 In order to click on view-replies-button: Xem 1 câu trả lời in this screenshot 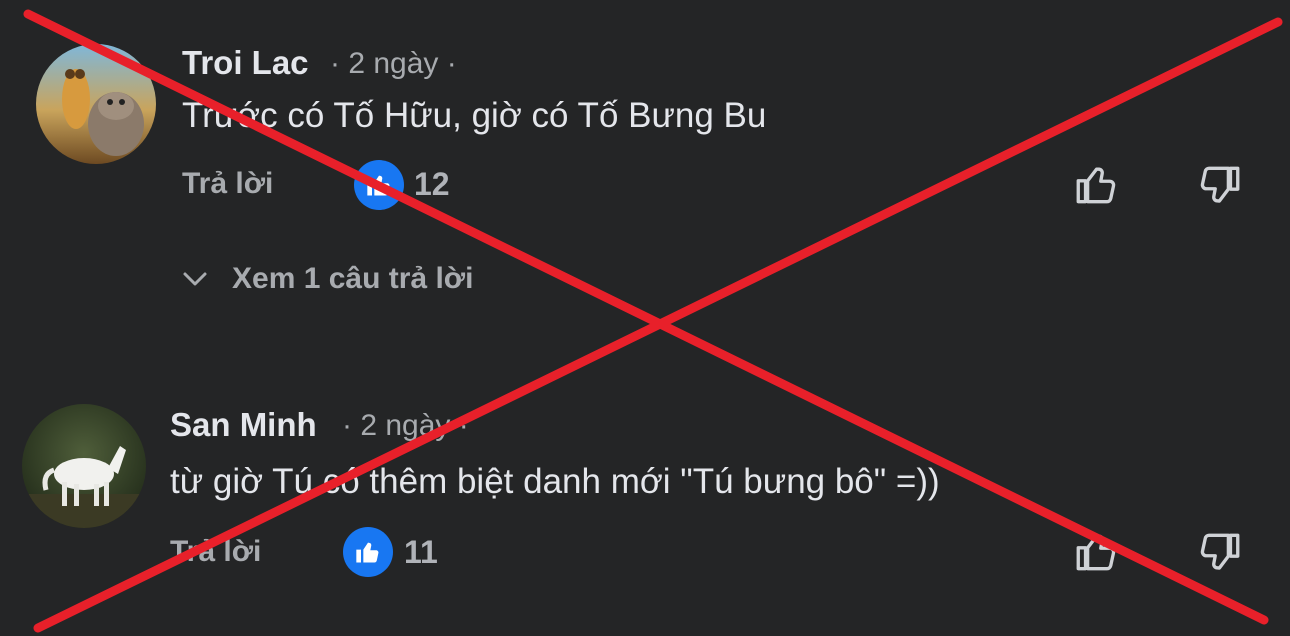, I will do `click(326, 279)`.